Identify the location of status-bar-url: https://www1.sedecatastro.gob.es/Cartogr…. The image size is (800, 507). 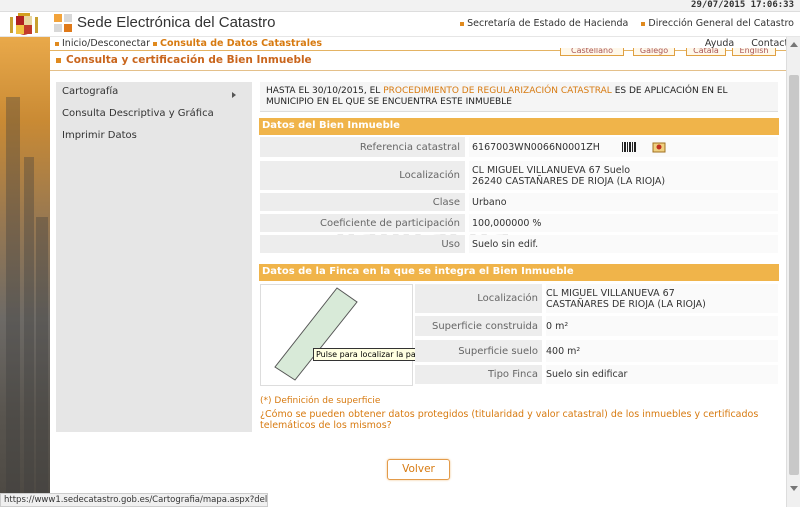
(134, 500).